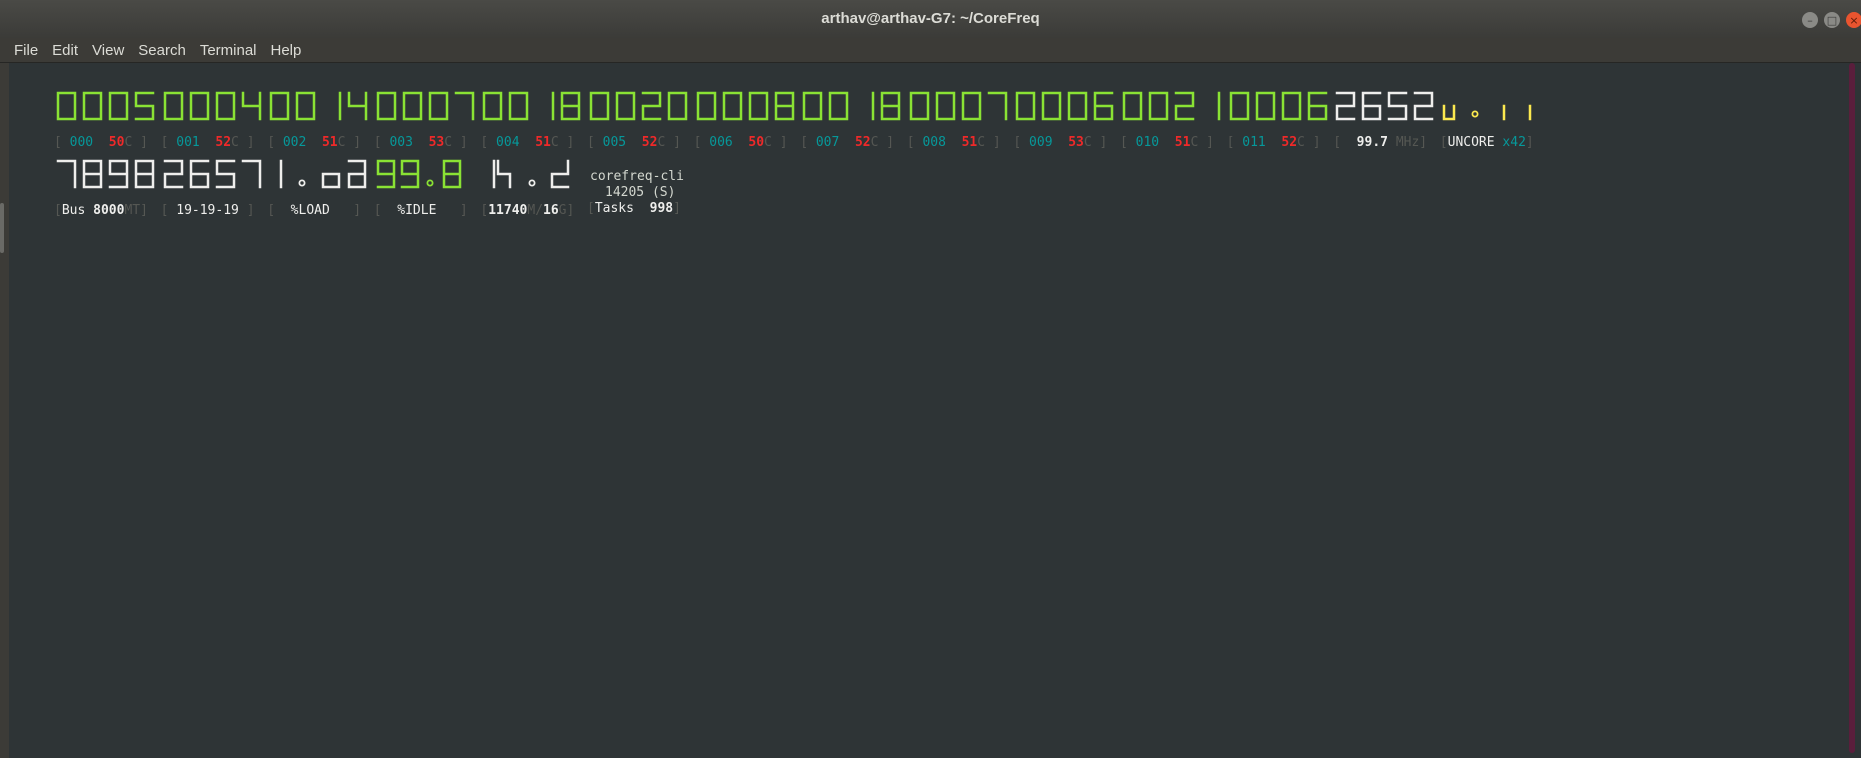 This screenshot has height=758, width=1861. Describe the element at coordinates (116, 142) in the screenshot. I see `core-temp: 50` at that location.